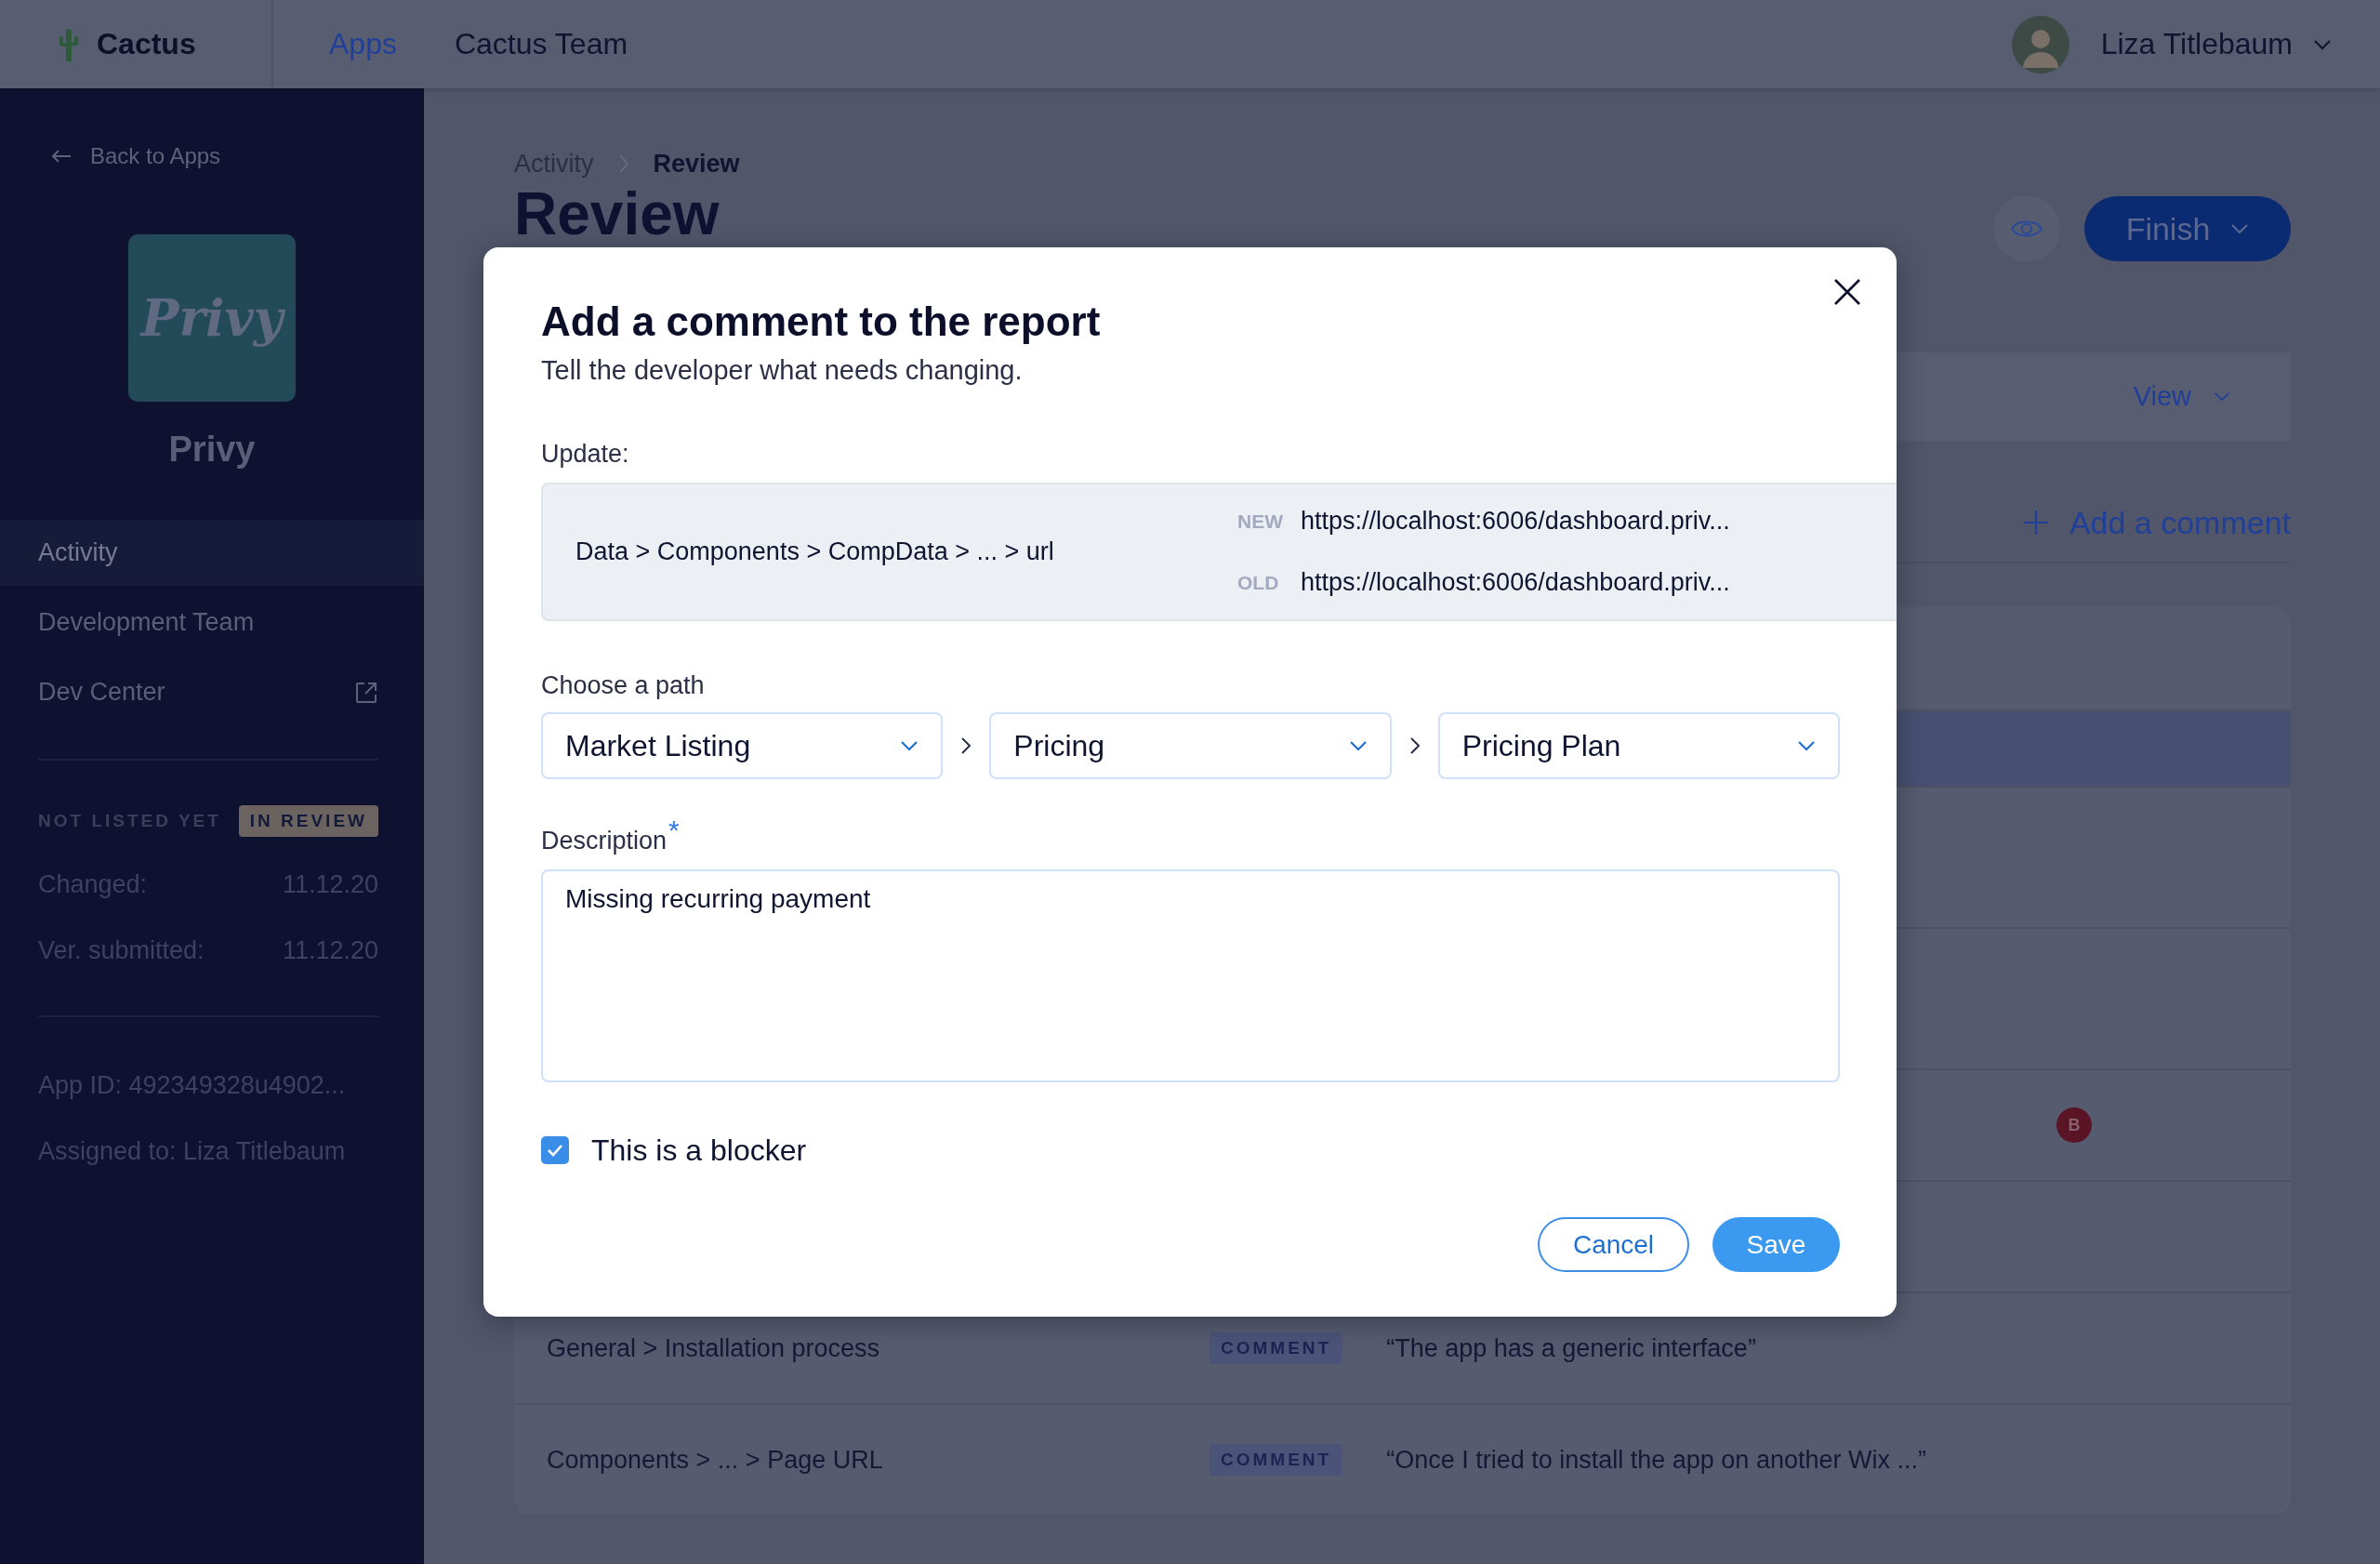 The height and width of the screenshot is (1564, 2380). I want to click on plus-icon, so click(2035, 523).